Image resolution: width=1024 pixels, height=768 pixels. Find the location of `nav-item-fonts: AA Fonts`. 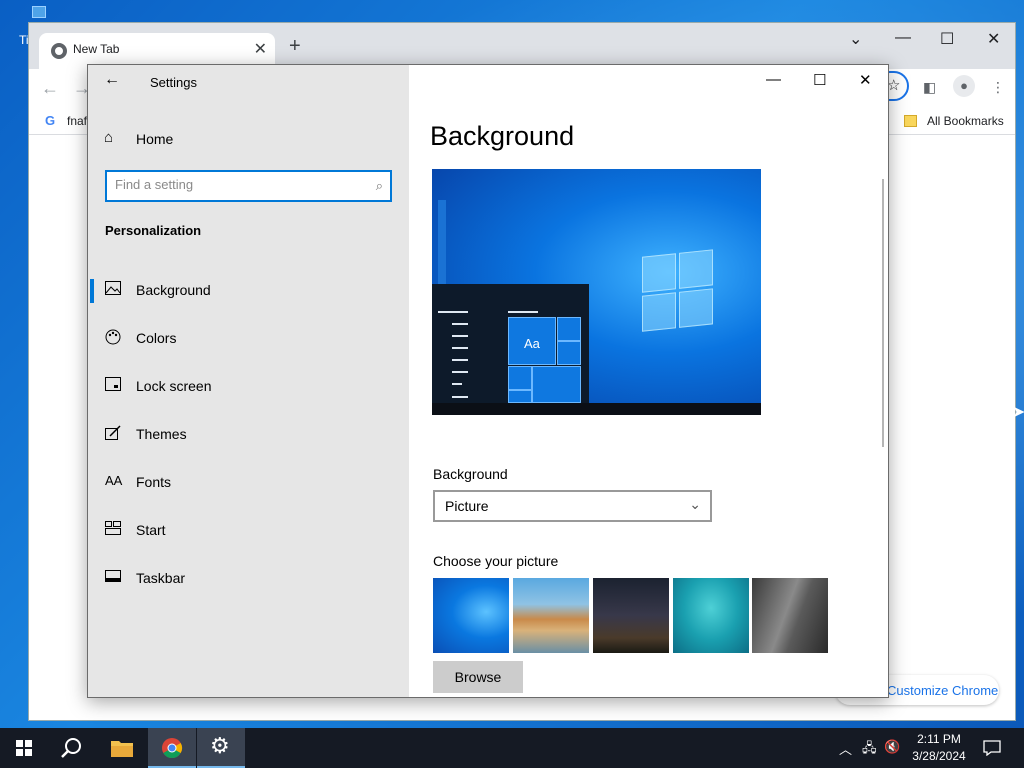

nav-item-fonts: AA Fonts is located at coordinates (248, 483).